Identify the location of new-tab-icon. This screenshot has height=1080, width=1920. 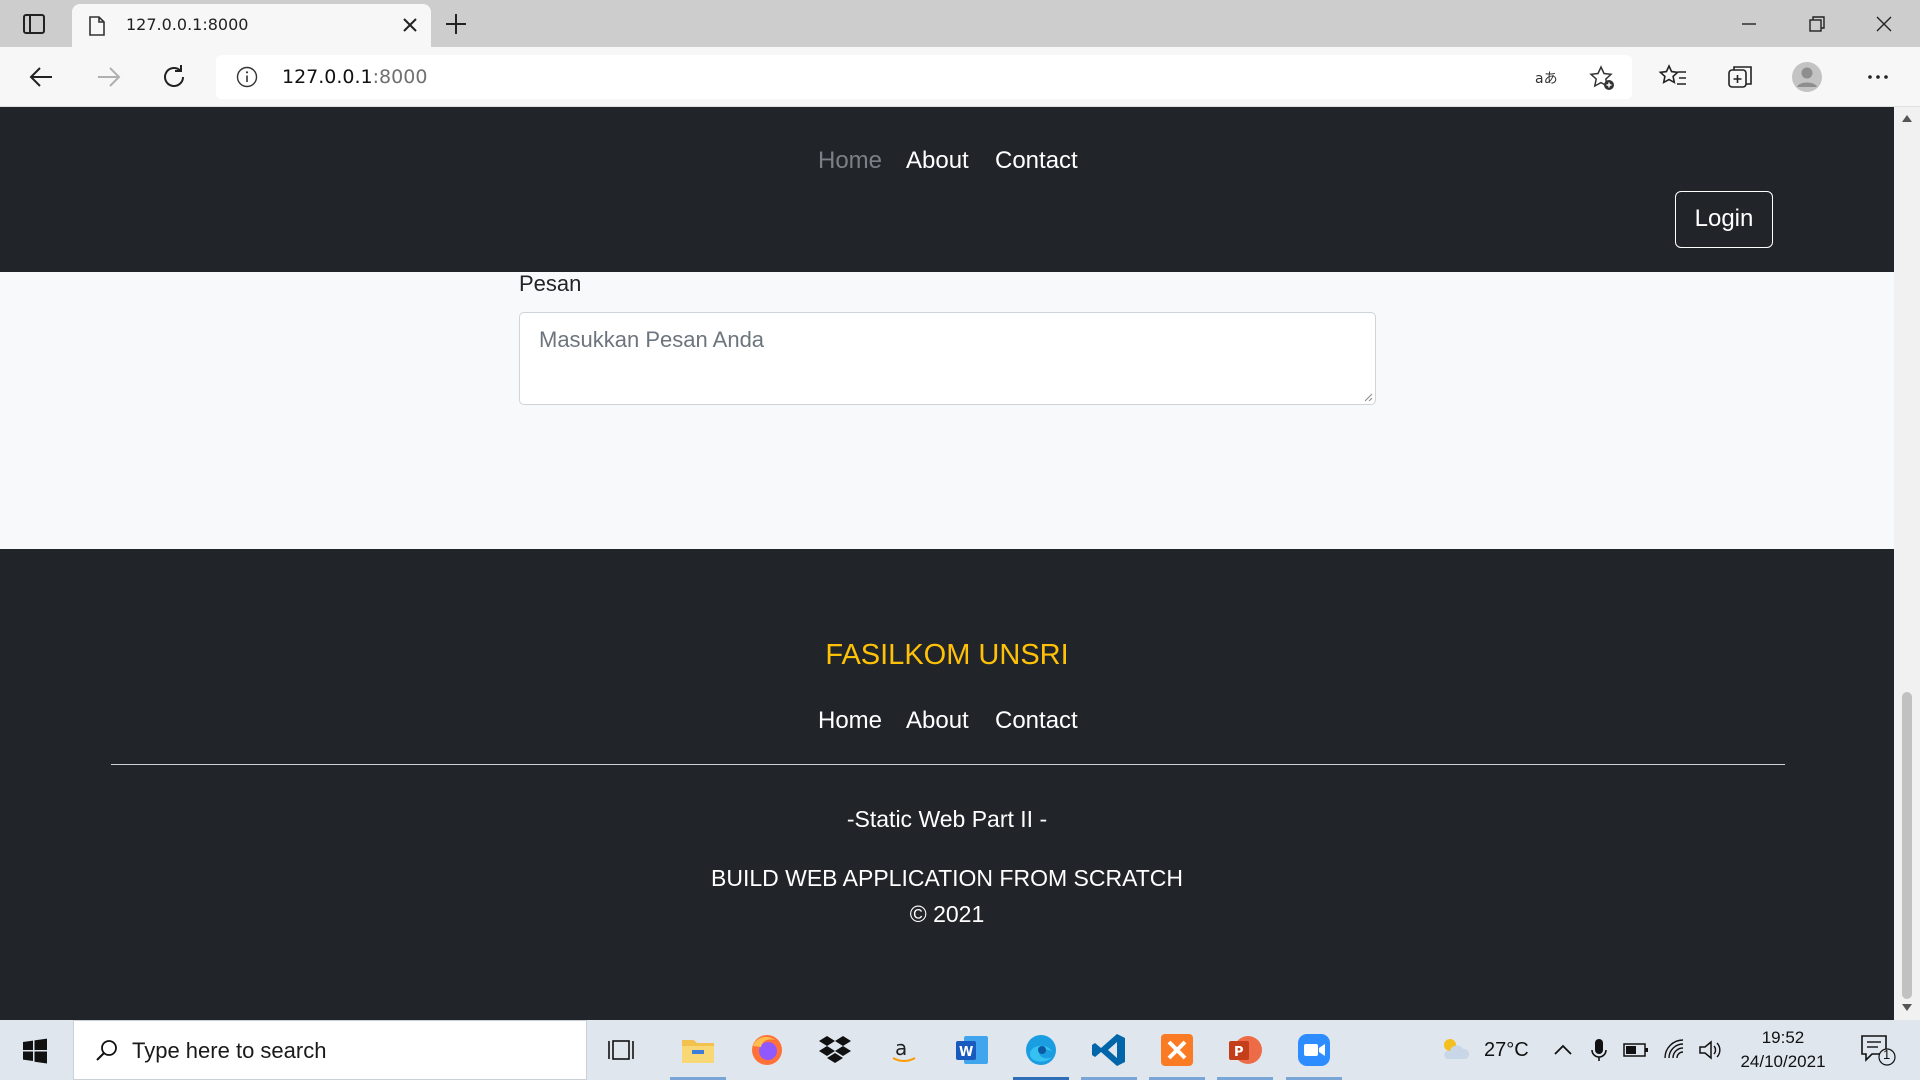
(456, 24).